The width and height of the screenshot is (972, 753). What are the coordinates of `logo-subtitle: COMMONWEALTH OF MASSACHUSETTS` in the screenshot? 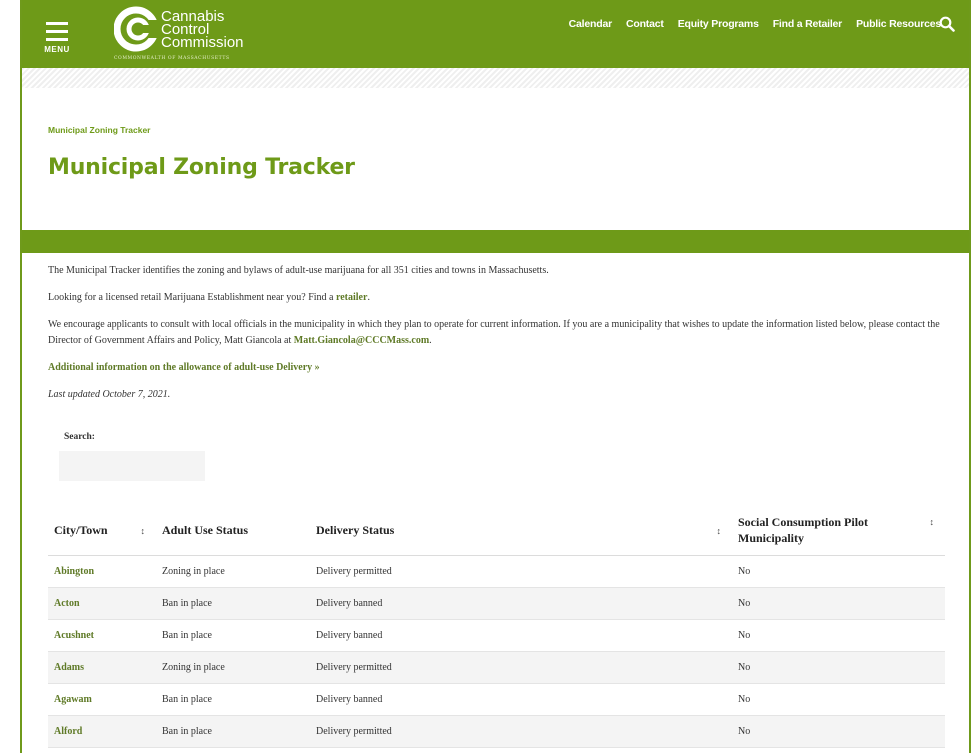 It's located at (172, 58).